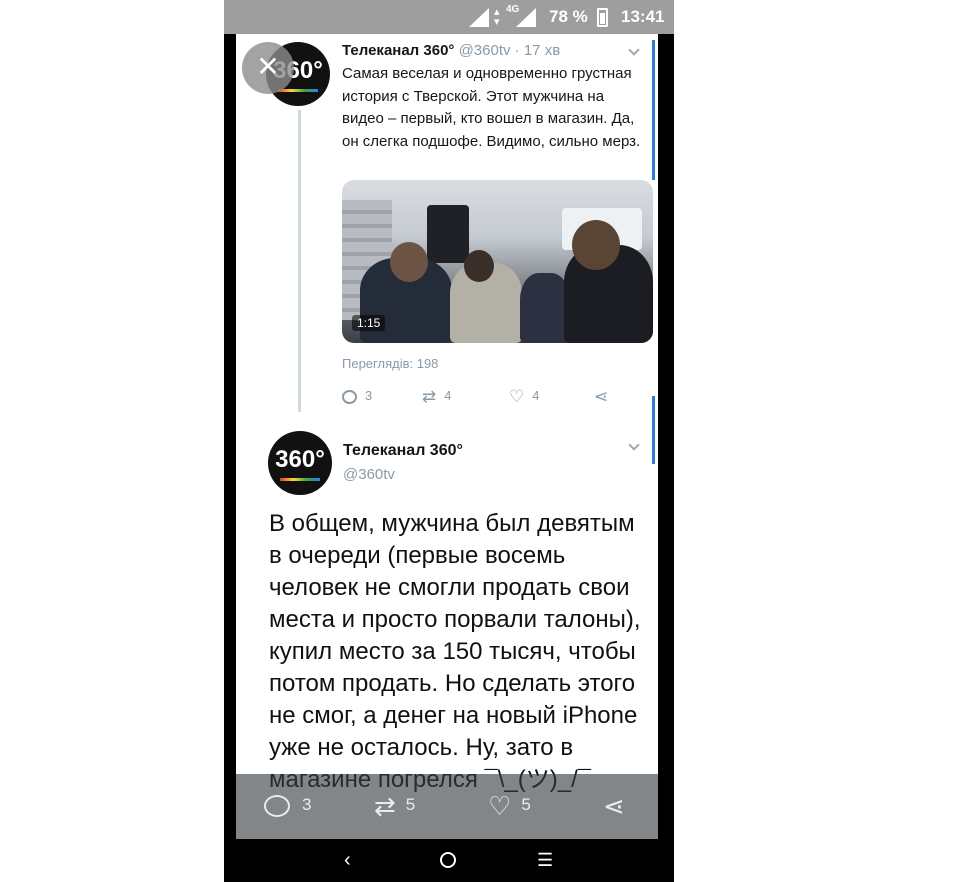 The width and height of the screenshot is (954, 882). I want to click on battery-percent: 78 %, so click(568, 16).